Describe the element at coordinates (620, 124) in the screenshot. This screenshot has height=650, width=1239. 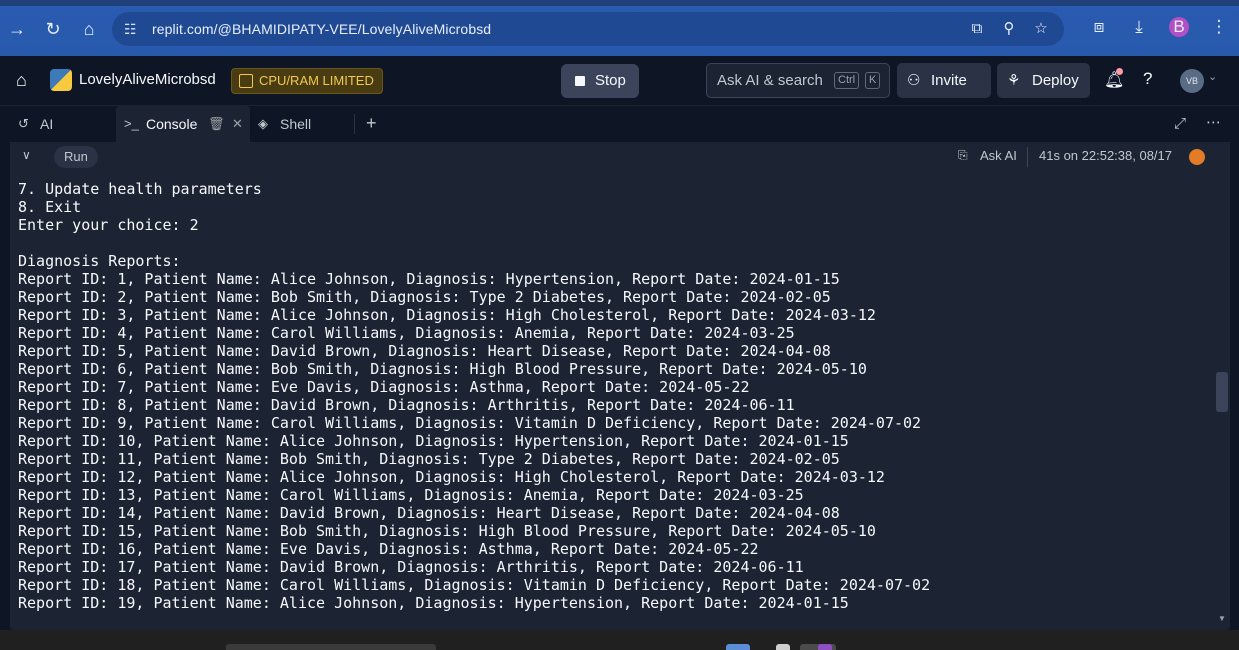
I see `tab-bar: ↺ AI >_ Console 🗑︎ ✕ ◈ Shell + ⤢ ⋯` at that location.